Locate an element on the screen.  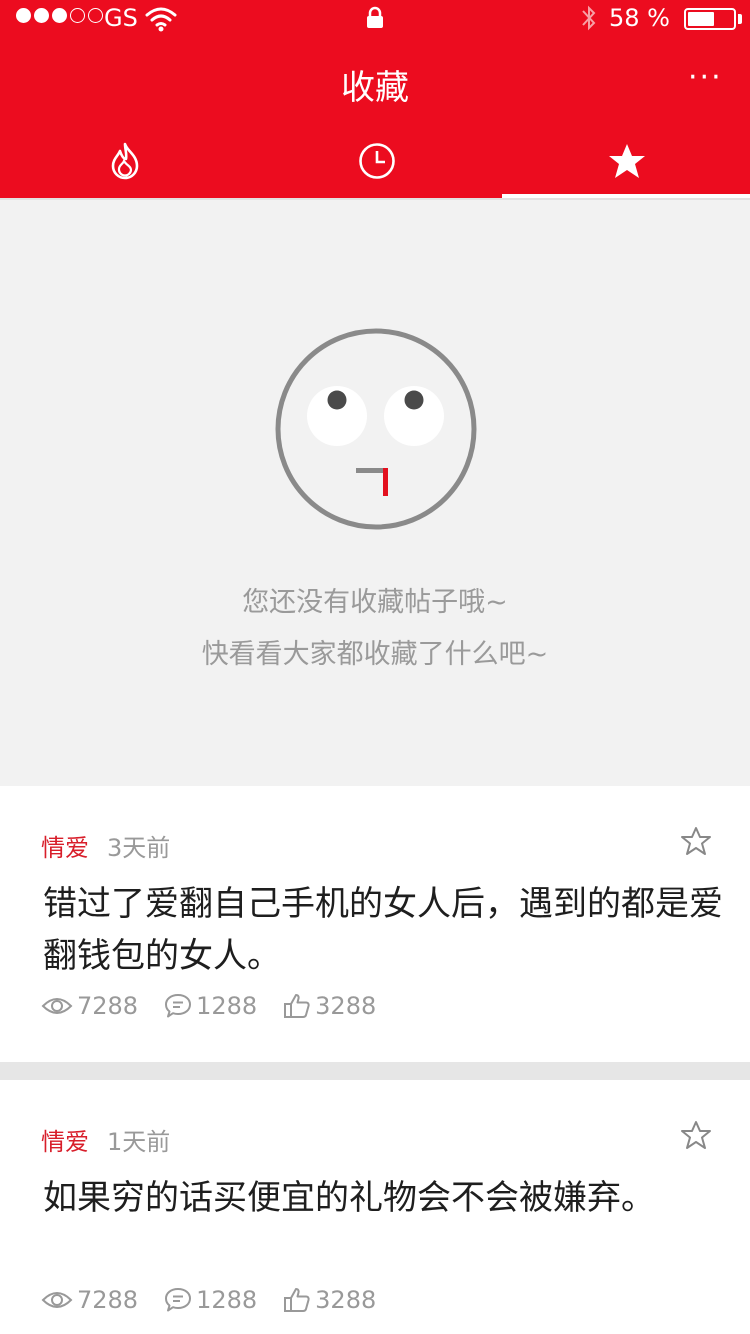
carrier-name: GS is located at coordinates (121, 18).